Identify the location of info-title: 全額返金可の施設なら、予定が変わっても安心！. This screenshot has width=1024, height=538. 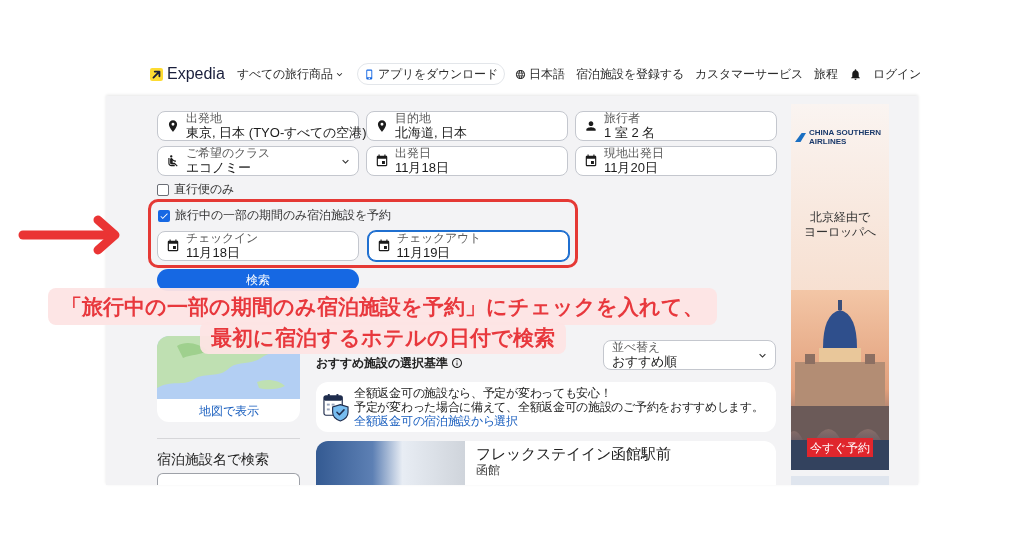
(483, 392).